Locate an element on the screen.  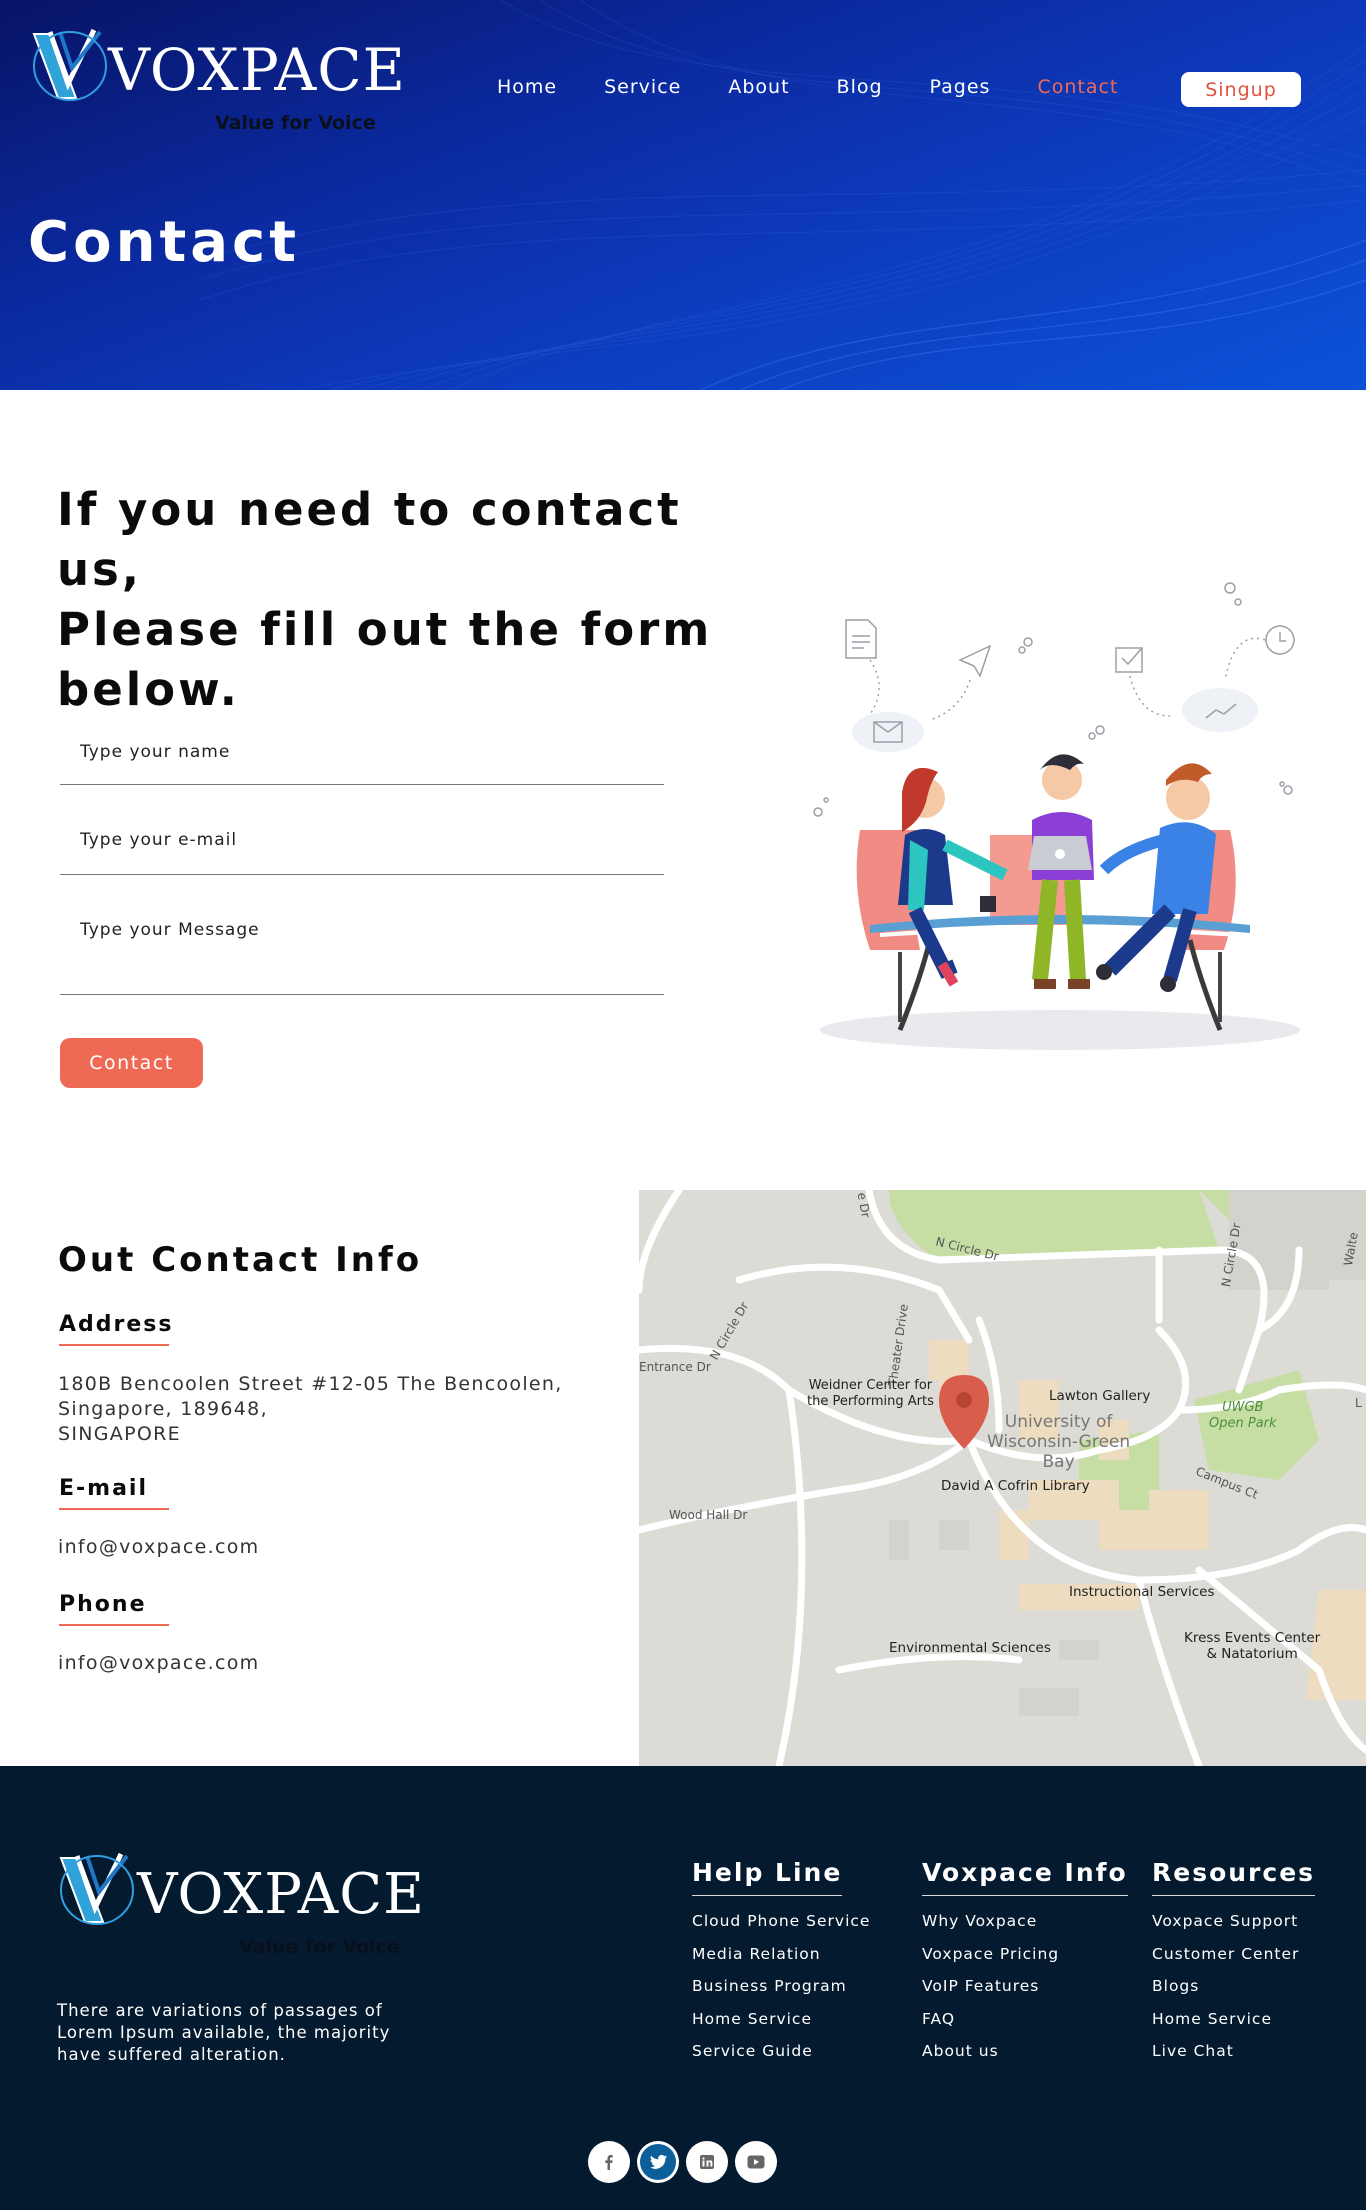
form-heading-line-1: If you need to contact us, is located at coordinates (369, 539).